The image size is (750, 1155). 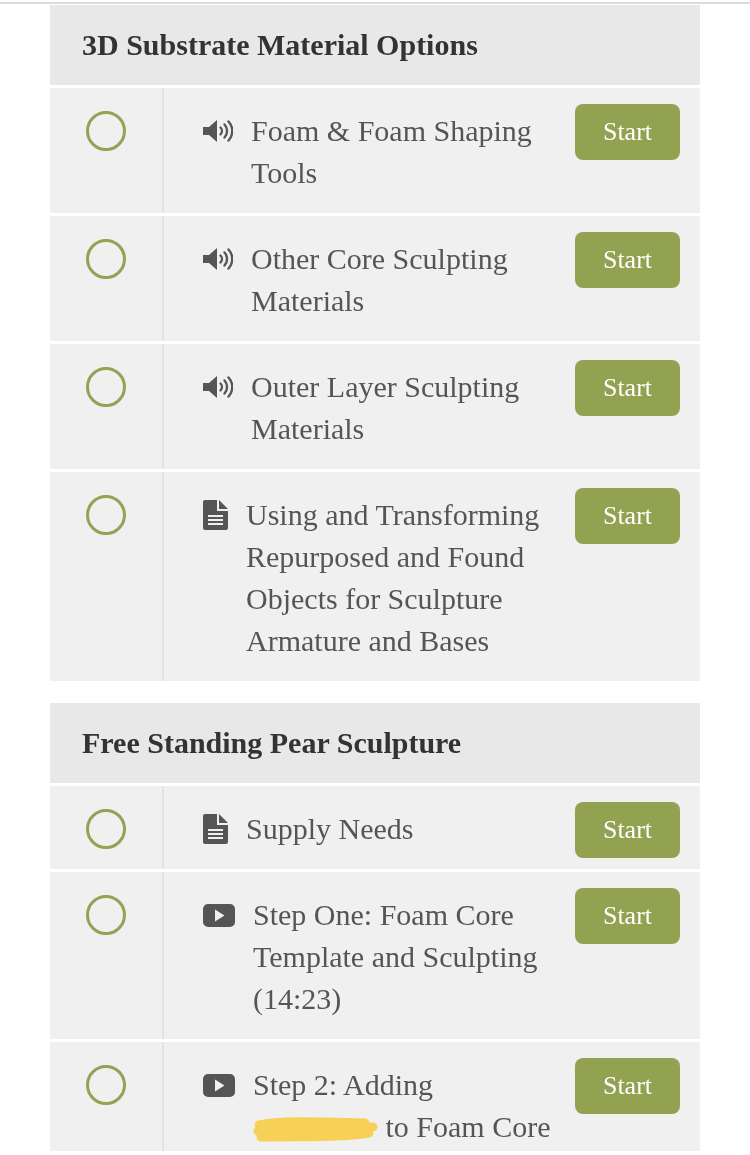 What do you see at coordinates (395, 956) in the screenshot?
I see `lesson-title: Step One: Foam Core Template and Sculpting (14:23)` at bounding box center [395, 956].